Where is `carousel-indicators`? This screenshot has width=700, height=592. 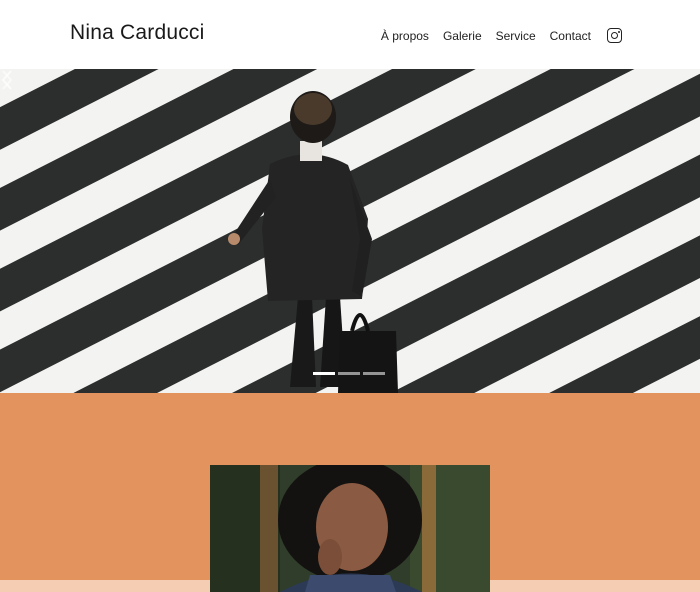
carousel-indicators is located at coordinates (349, 373).